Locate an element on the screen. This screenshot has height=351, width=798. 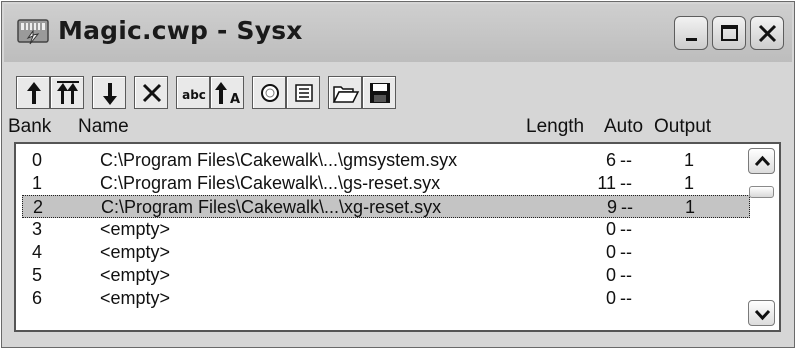
save-disk-icon is located at coordinates (380, 93).